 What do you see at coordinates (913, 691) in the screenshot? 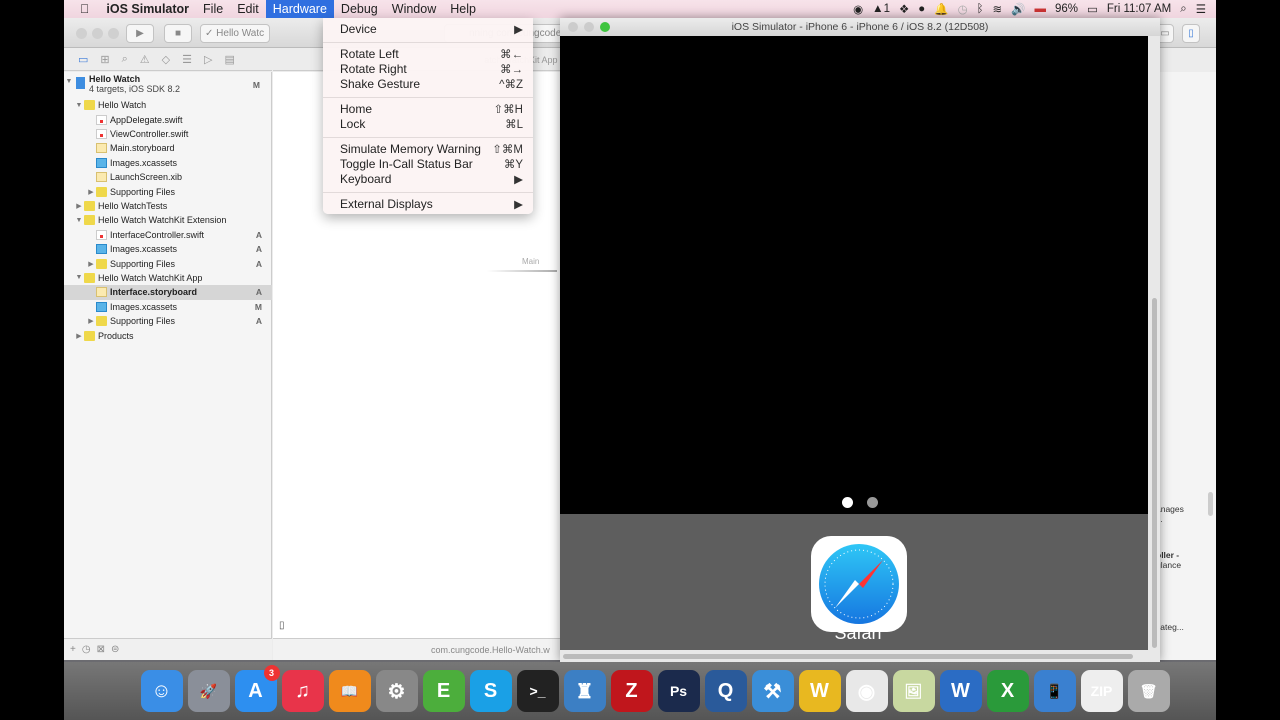
I see `preview-dock-icon: 🖼` at bounding box center [913, 691].